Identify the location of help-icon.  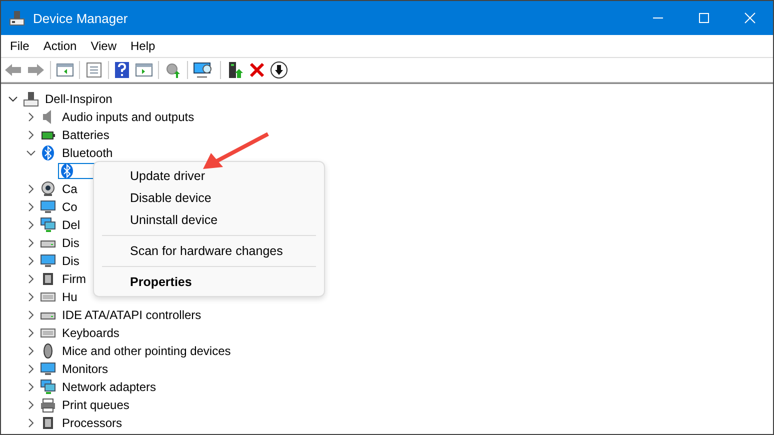
(122, 70).